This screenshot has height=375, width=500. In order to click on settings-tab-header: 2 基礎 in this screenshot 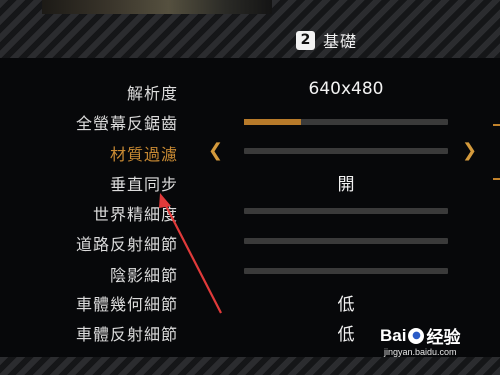, I will do `click(326, 40)`.